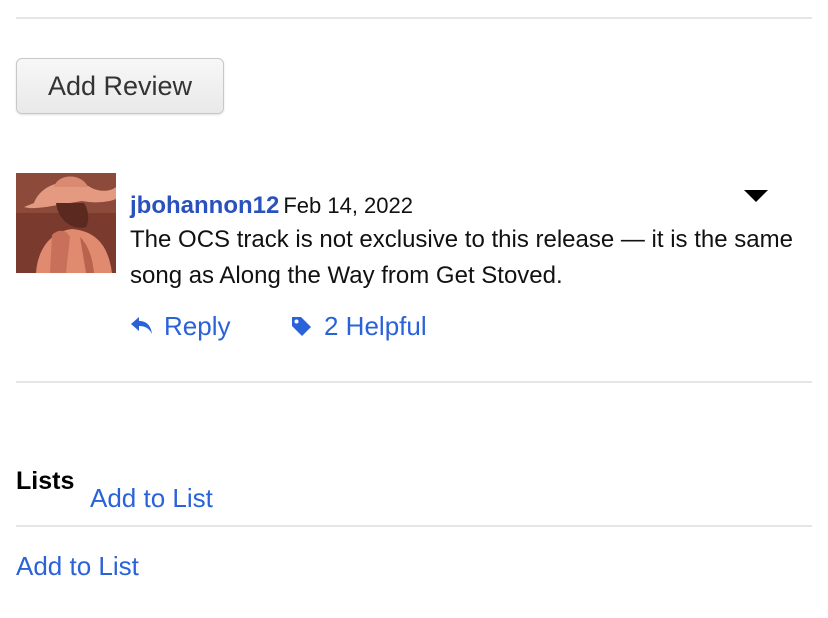 The width and height of the screenshot is (828, 618). What do you see at coordinates (756, 196) in the screenshot?
I see `caret-down-icon` at bounding box center [756, 196].